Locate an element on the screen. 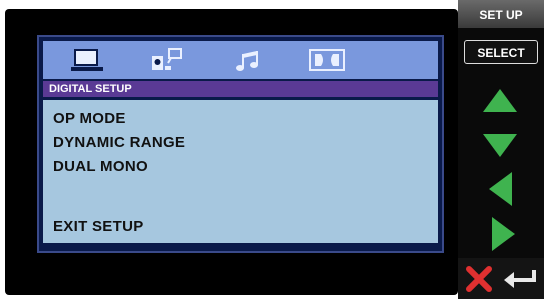 The width and height of the screenshot is (544, 299). back-arrow-icon is located at coordinates (519, 279).